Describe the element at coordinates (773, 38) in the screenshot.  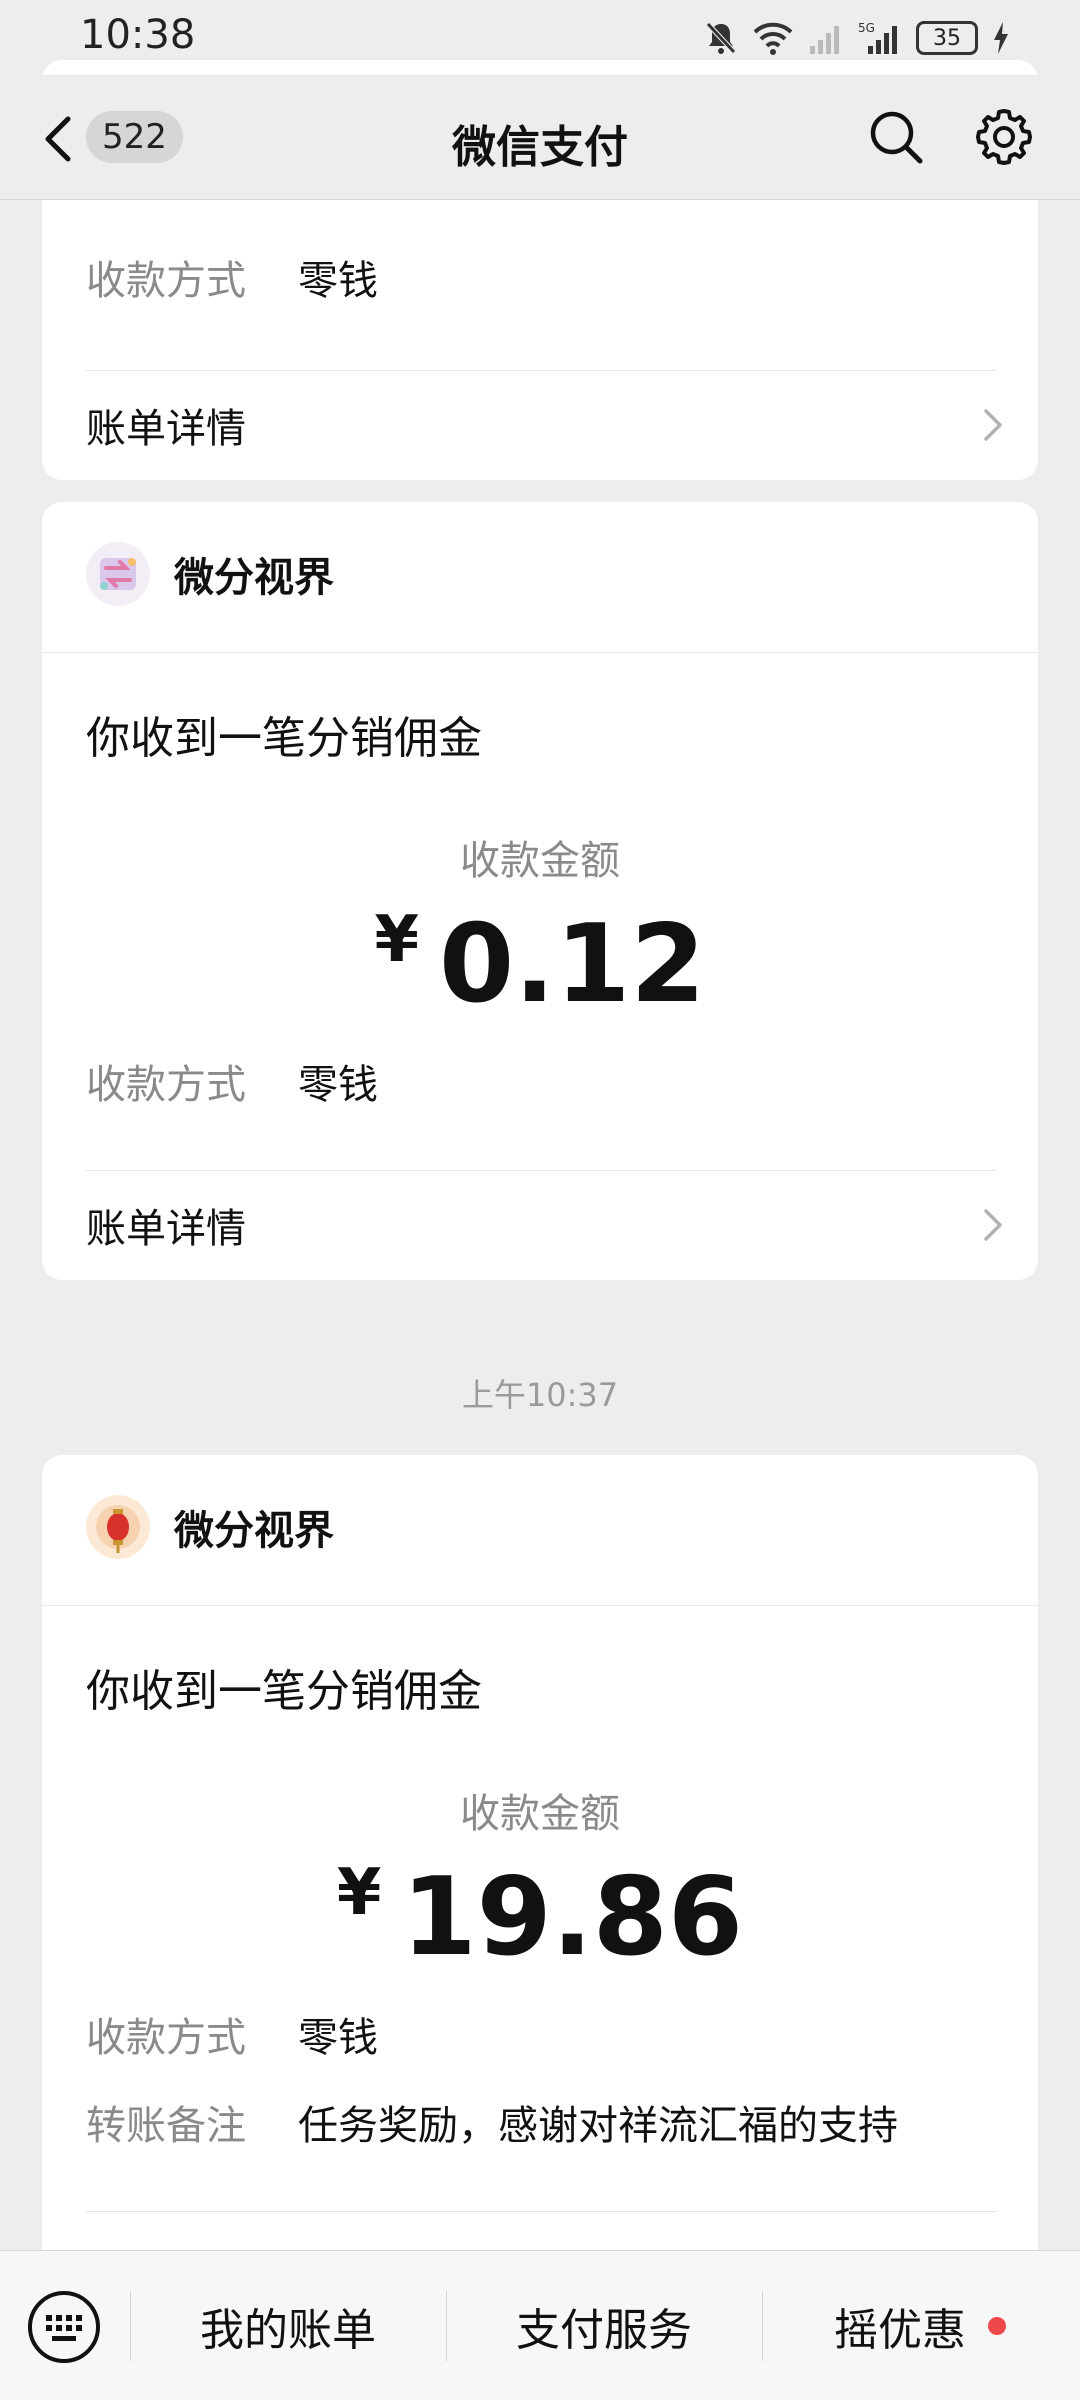
I see `wifi-icon` at that location.